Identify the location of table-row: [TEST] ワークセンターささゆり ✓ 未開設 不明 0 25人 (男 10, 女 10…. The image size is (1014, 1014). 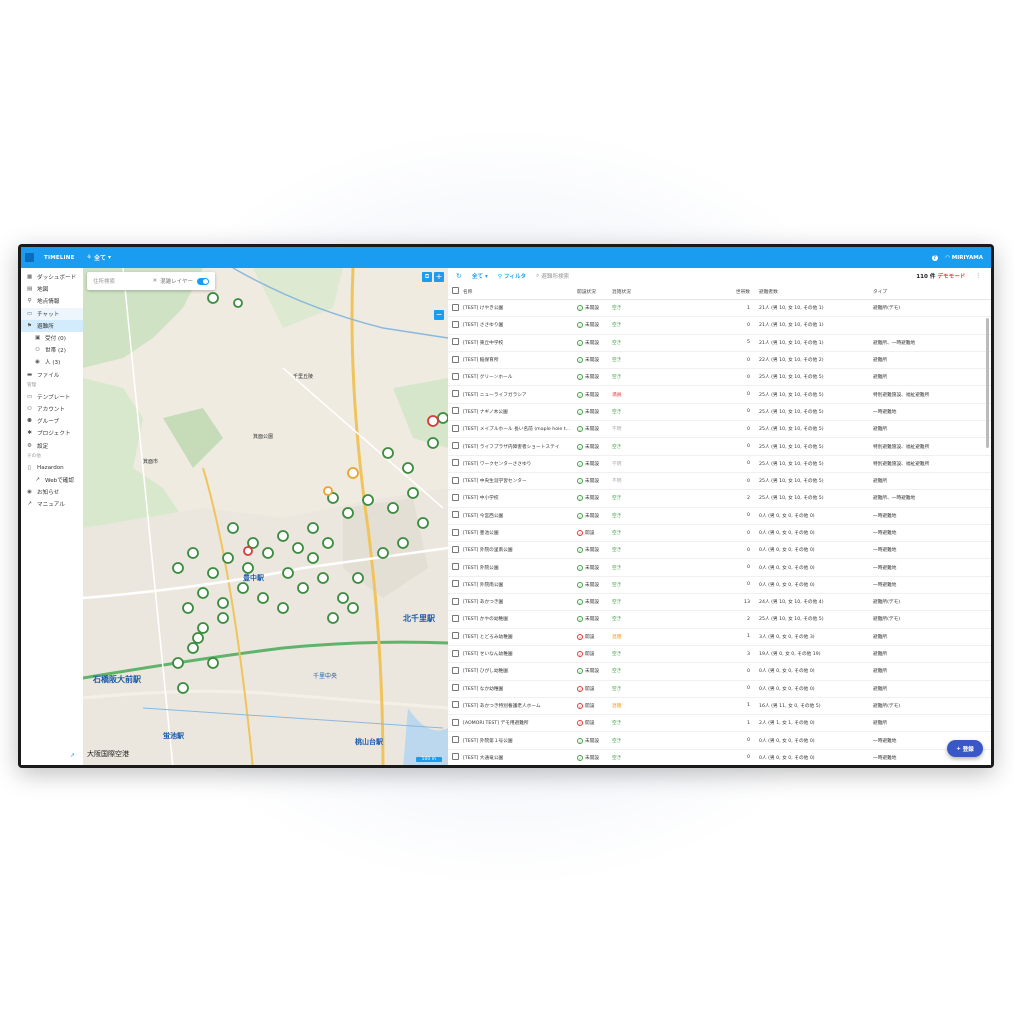
(719, 464).